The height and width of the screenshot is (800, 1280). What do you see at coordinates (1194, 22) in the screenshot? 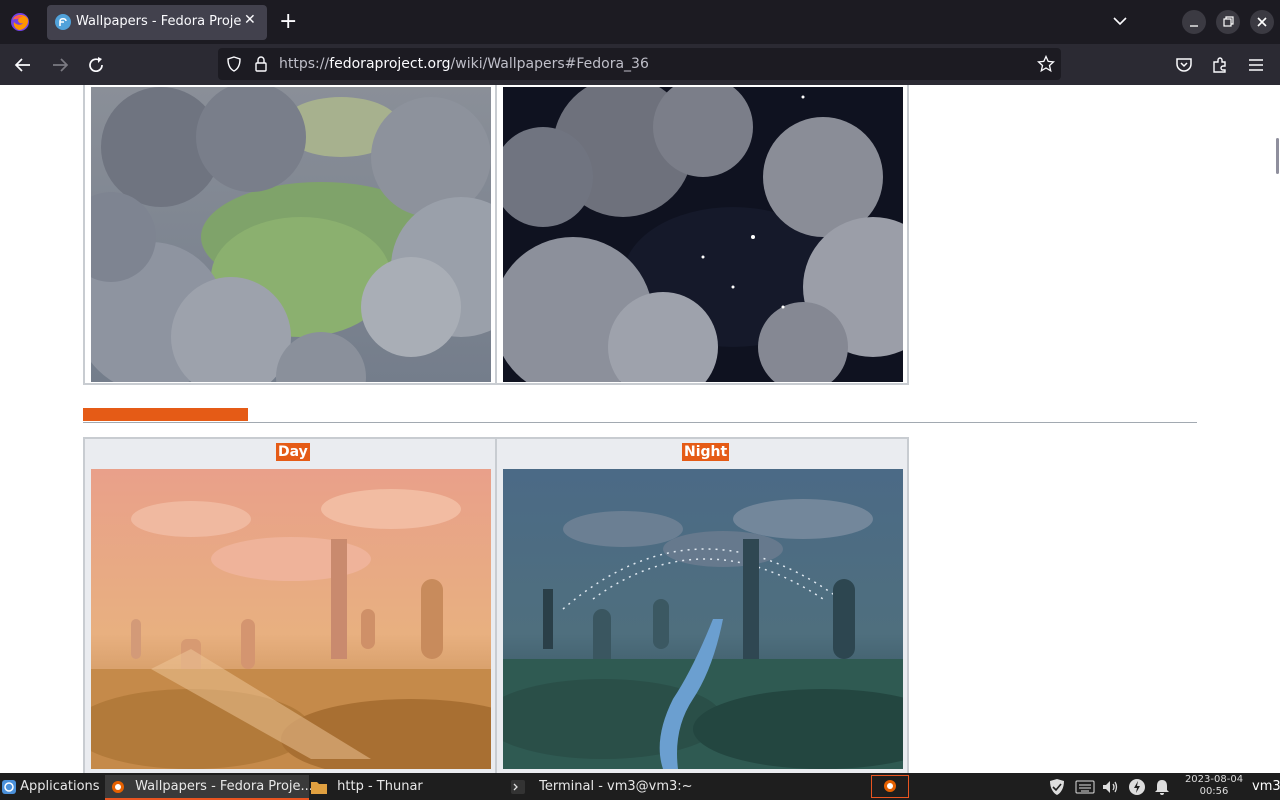
I see `minimize-button` at bounding box center [1194, 22].